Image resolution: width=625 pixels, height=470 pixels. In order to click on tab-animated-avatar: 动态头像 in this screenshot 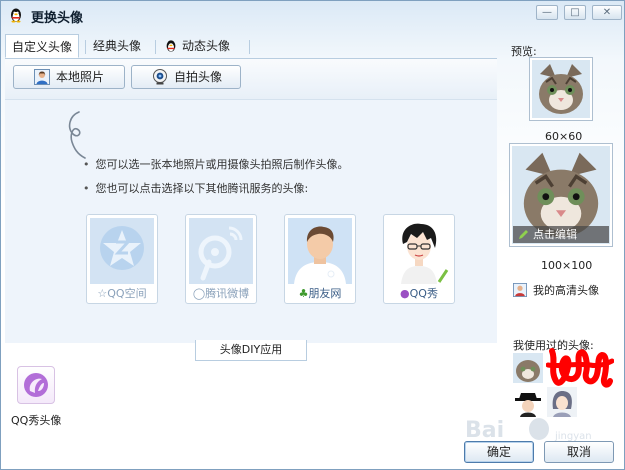, I will do `click(202, 46)`.